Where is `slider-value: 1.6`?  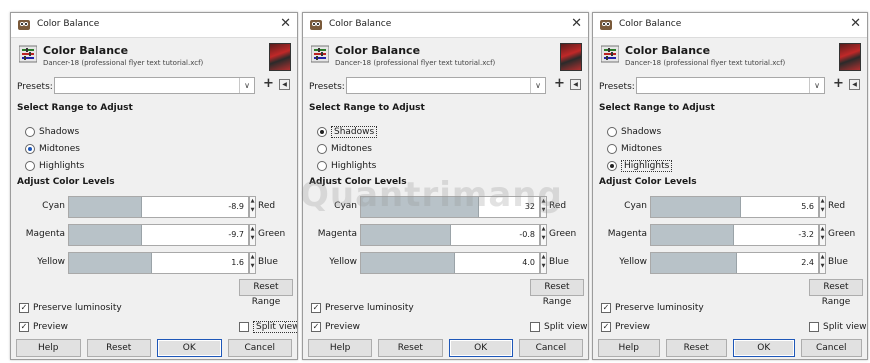
slider-value: 1.6 is located at coordinates (237, 262).